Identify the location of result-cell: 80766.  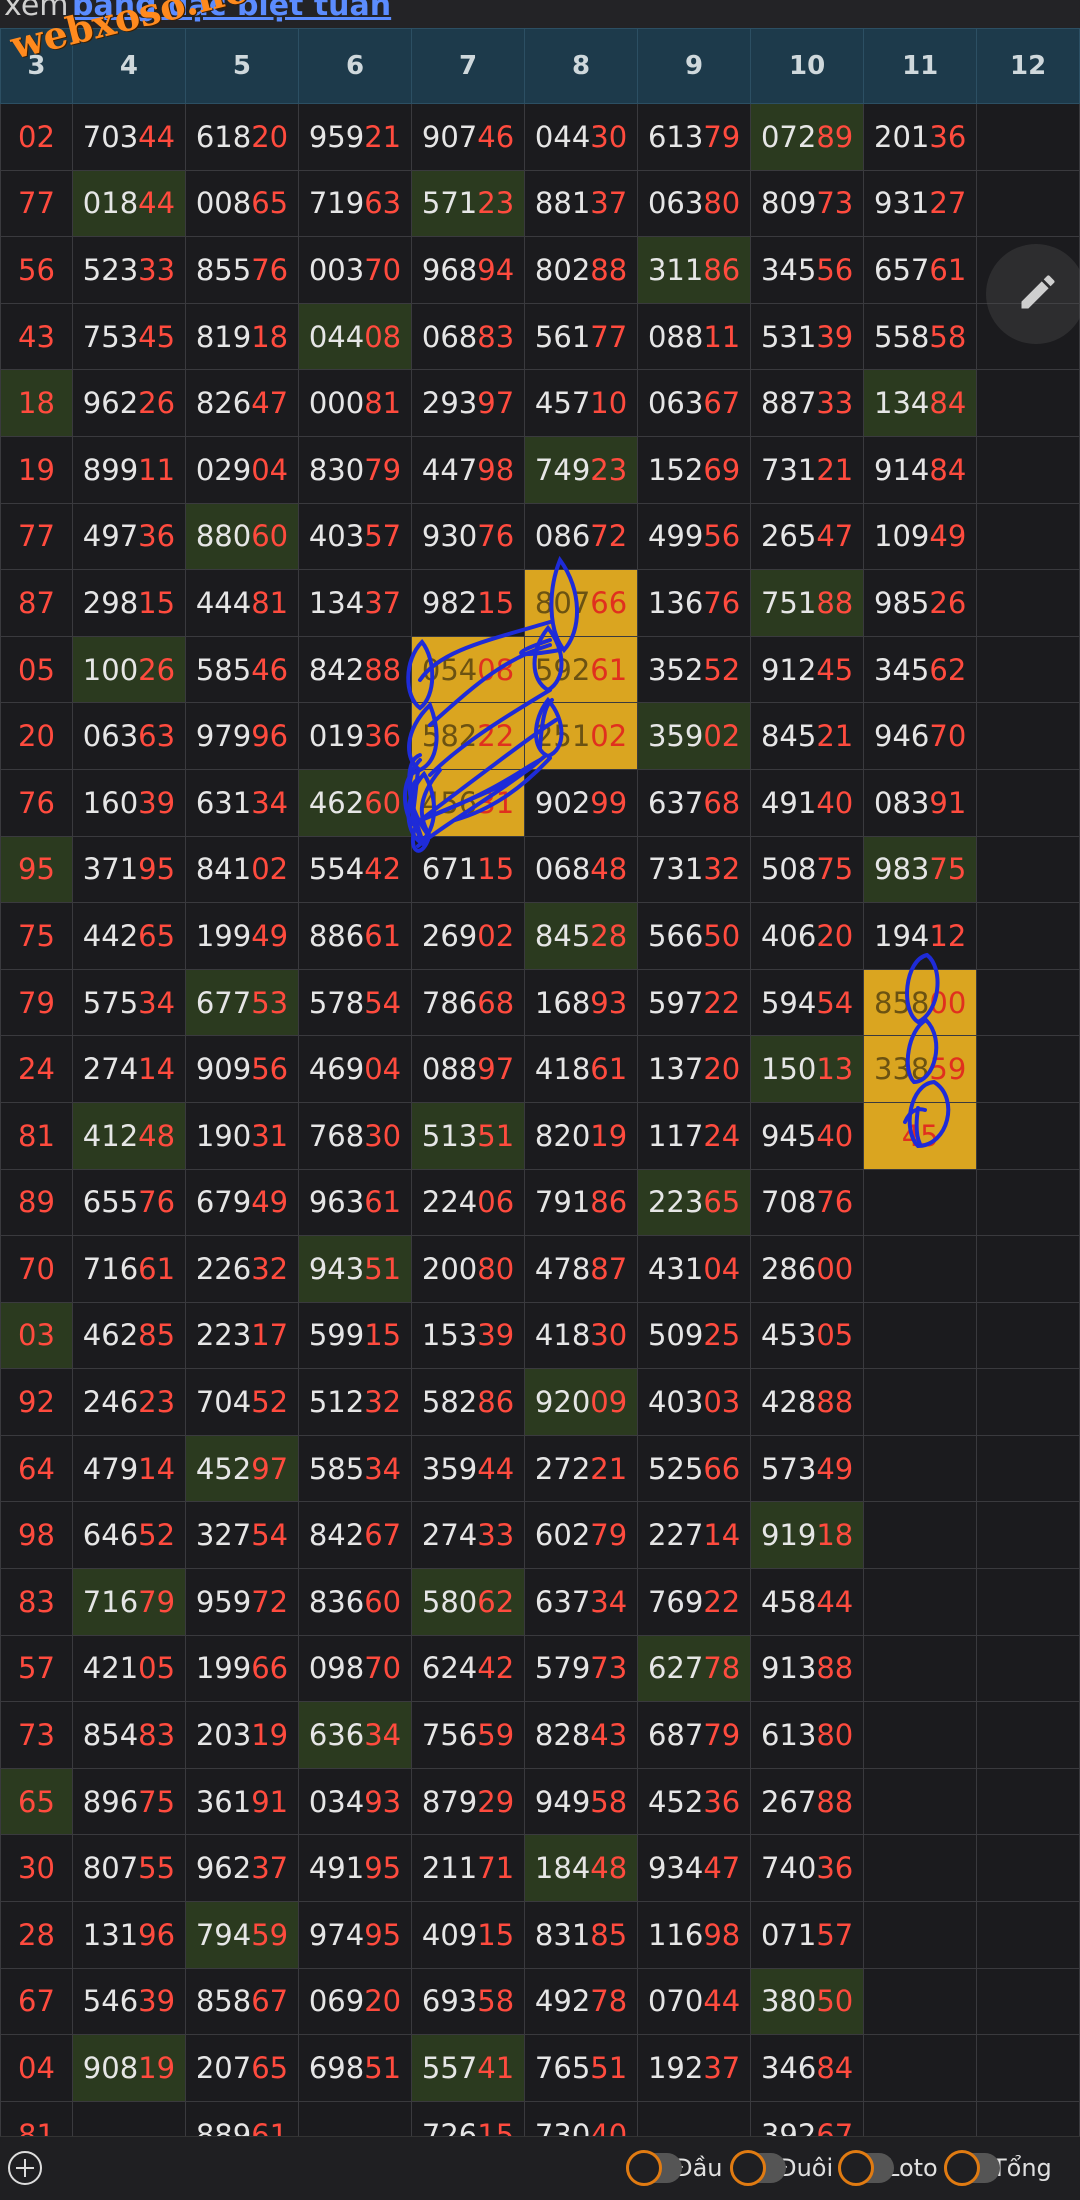
(581, 603).